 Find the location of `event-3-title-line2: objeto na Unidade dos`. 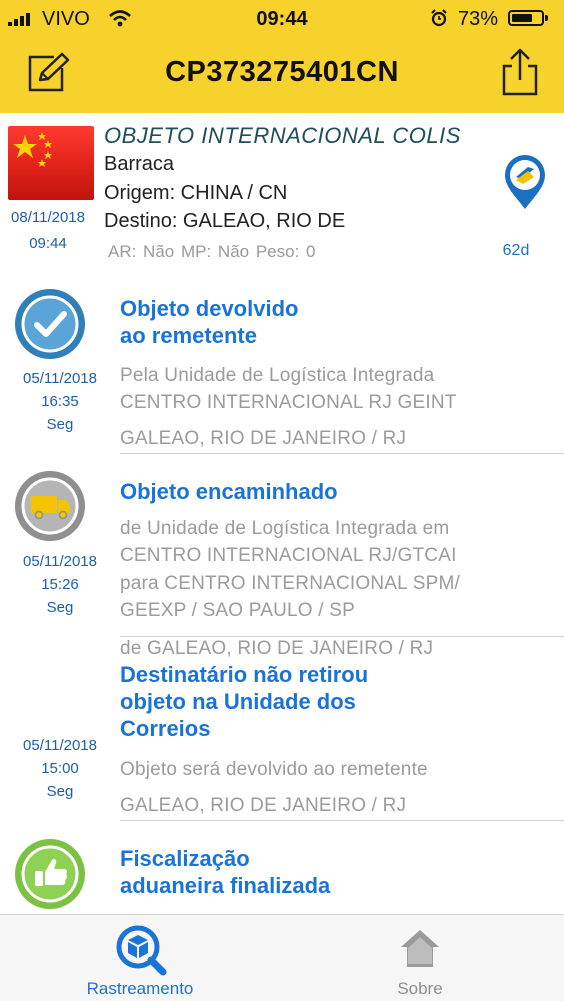

event-3-title-line2: objeto na Unidade dos is located at coordinates (238, 701).